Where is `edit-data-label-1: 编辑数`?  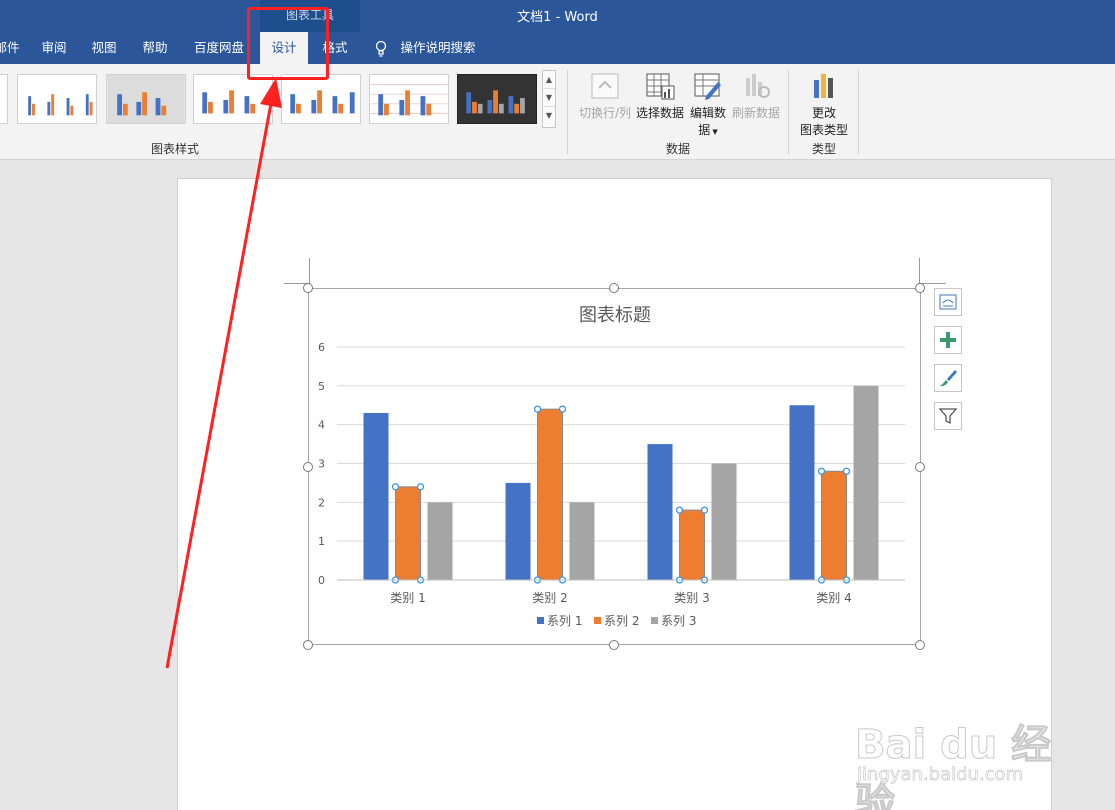
edit-data-label-1: 编辑数 is located at coordinates (707, 113).